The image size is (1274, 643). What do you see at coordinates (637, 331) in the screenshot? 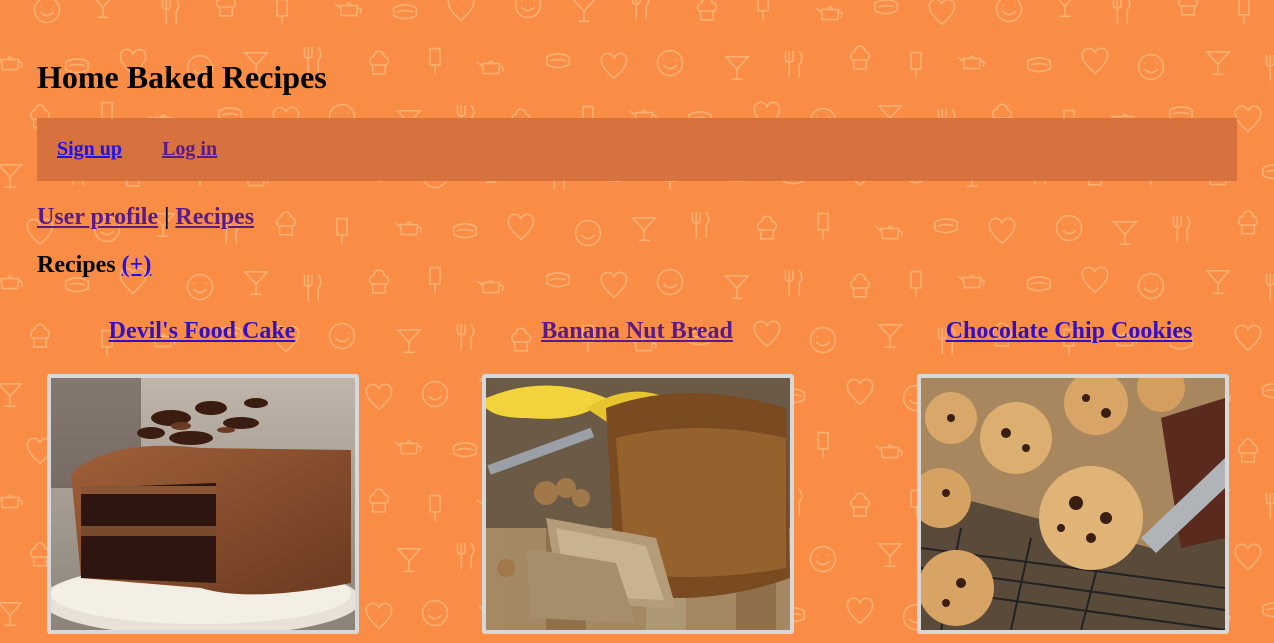
I see `recipe-title-link: Banana Nut Bread` at bounding box center [637, 331].